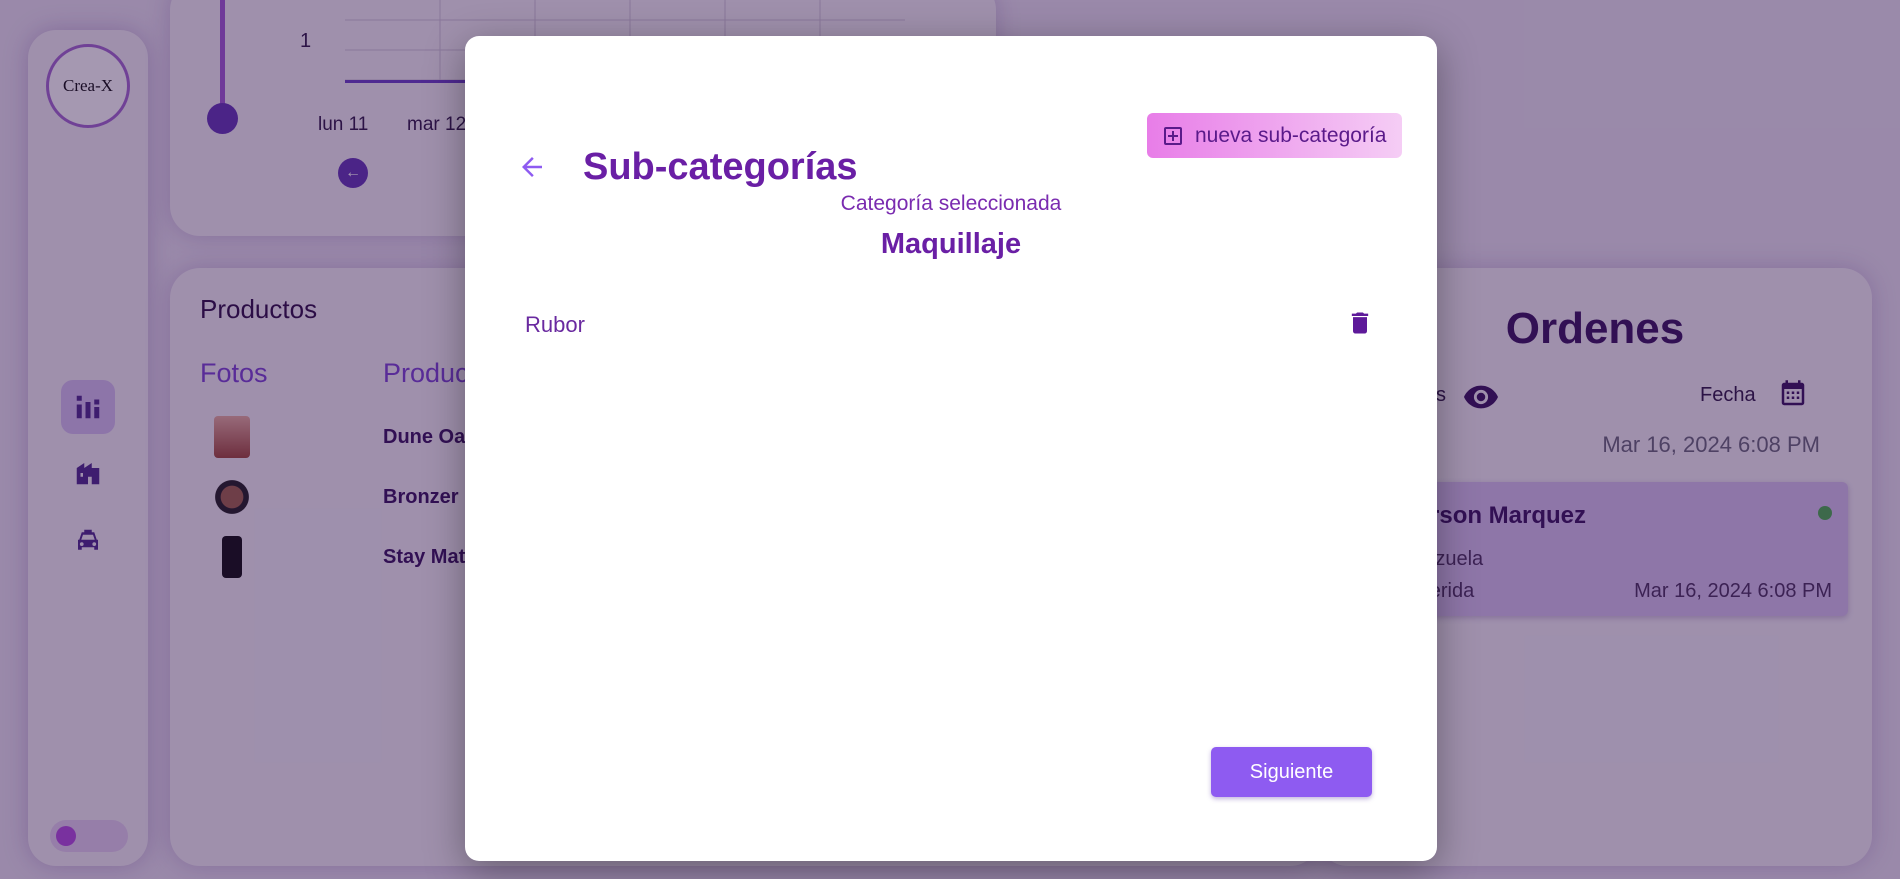 The height and width of the screenshot is (879, 1900). Describe the element at coordinates (720, 167) in the screenshot. I see `dialog-title: Sub-categorías` at that location.